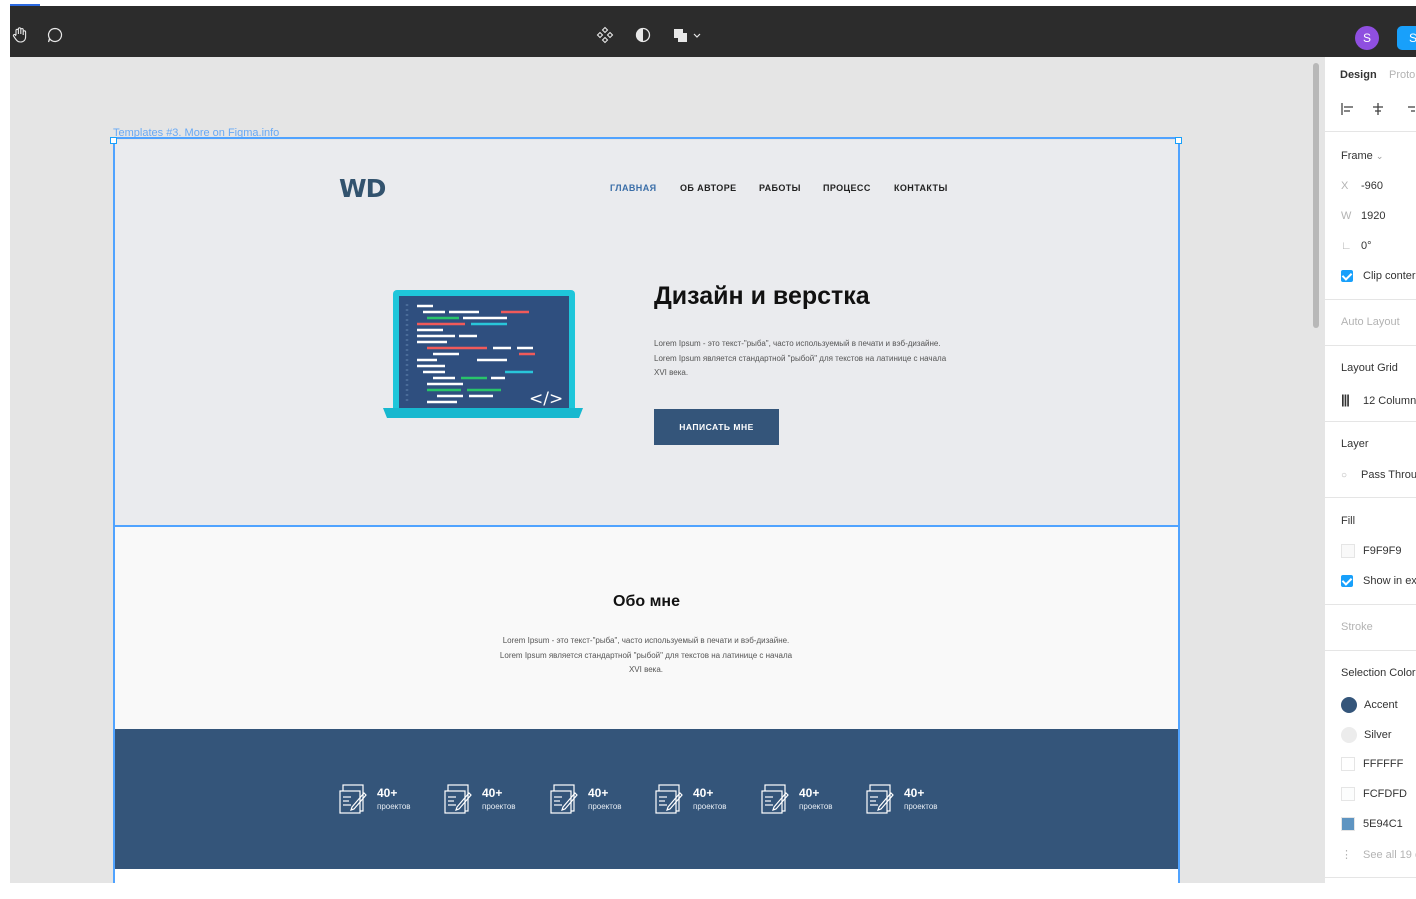 This screenshot has height=899, width=1416. I want to click on contact-button: НАПИСАТЬ МНЕ, so click(716, 427).